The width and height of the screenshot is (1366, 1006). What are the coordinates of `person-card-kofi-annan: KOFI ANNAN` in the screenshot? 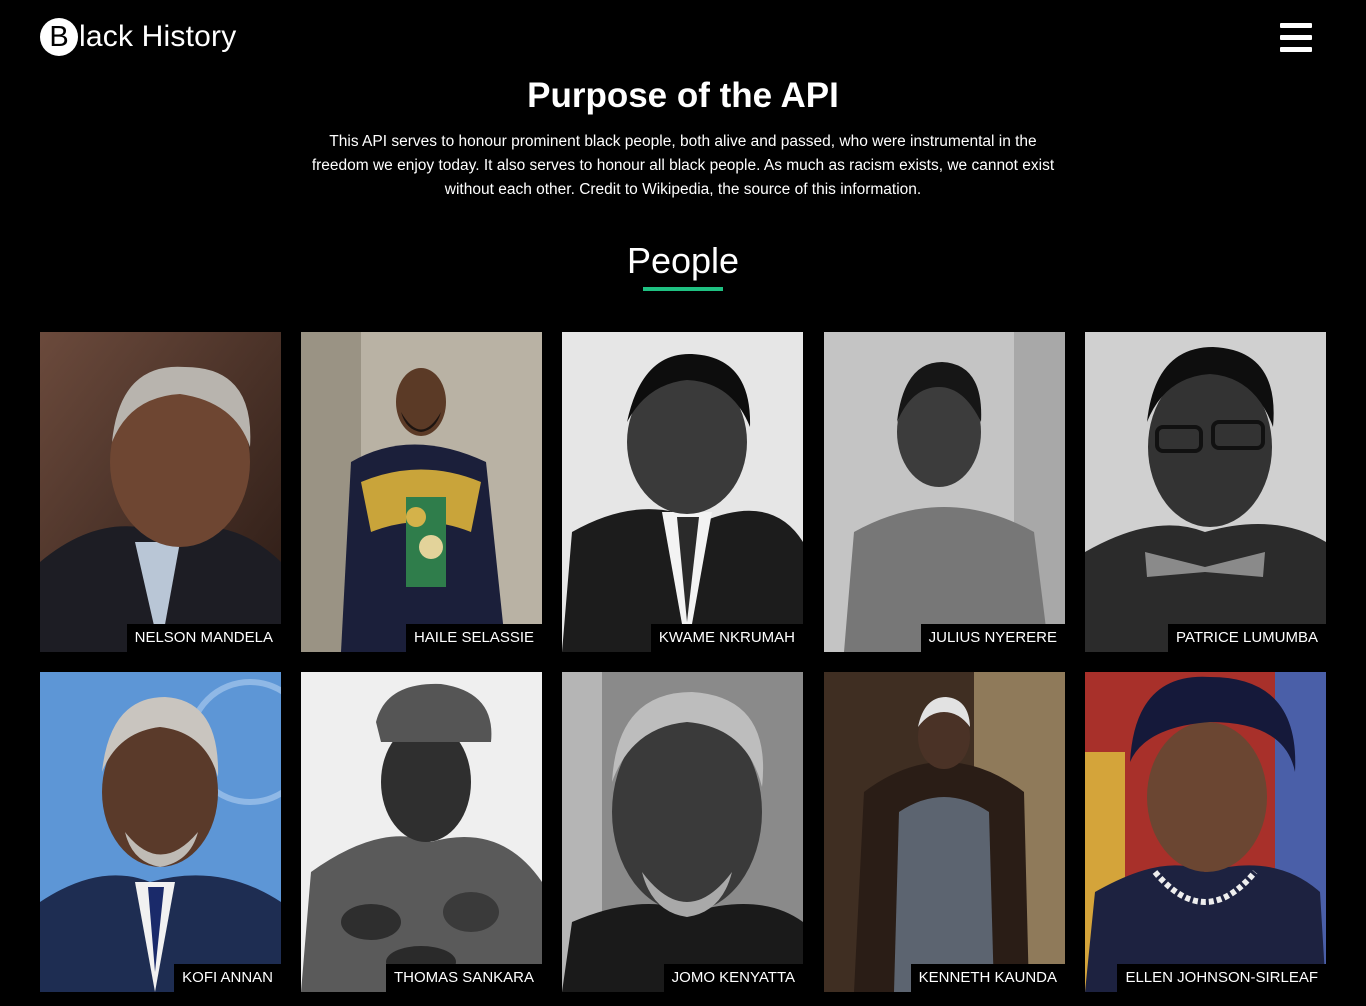 It's located at (160, 832).